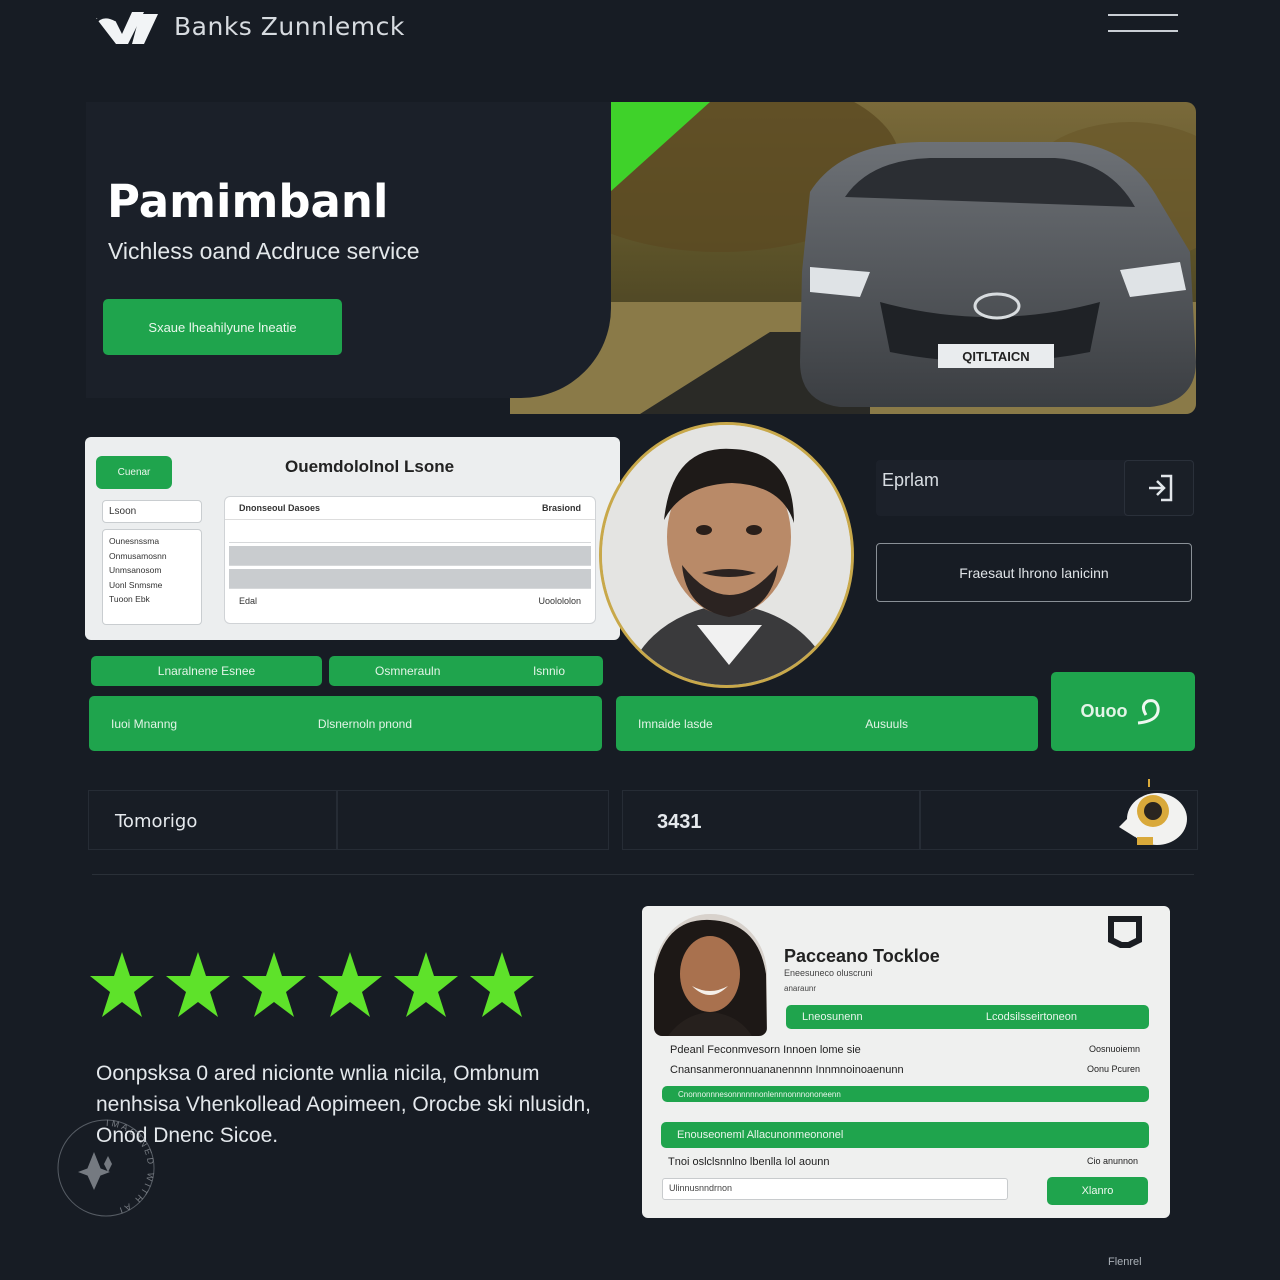  Describe the element at coordinates (410, 508) in the screenshot. I see `table-header: Dnonseoul Dasoes Brasiond` at that location.